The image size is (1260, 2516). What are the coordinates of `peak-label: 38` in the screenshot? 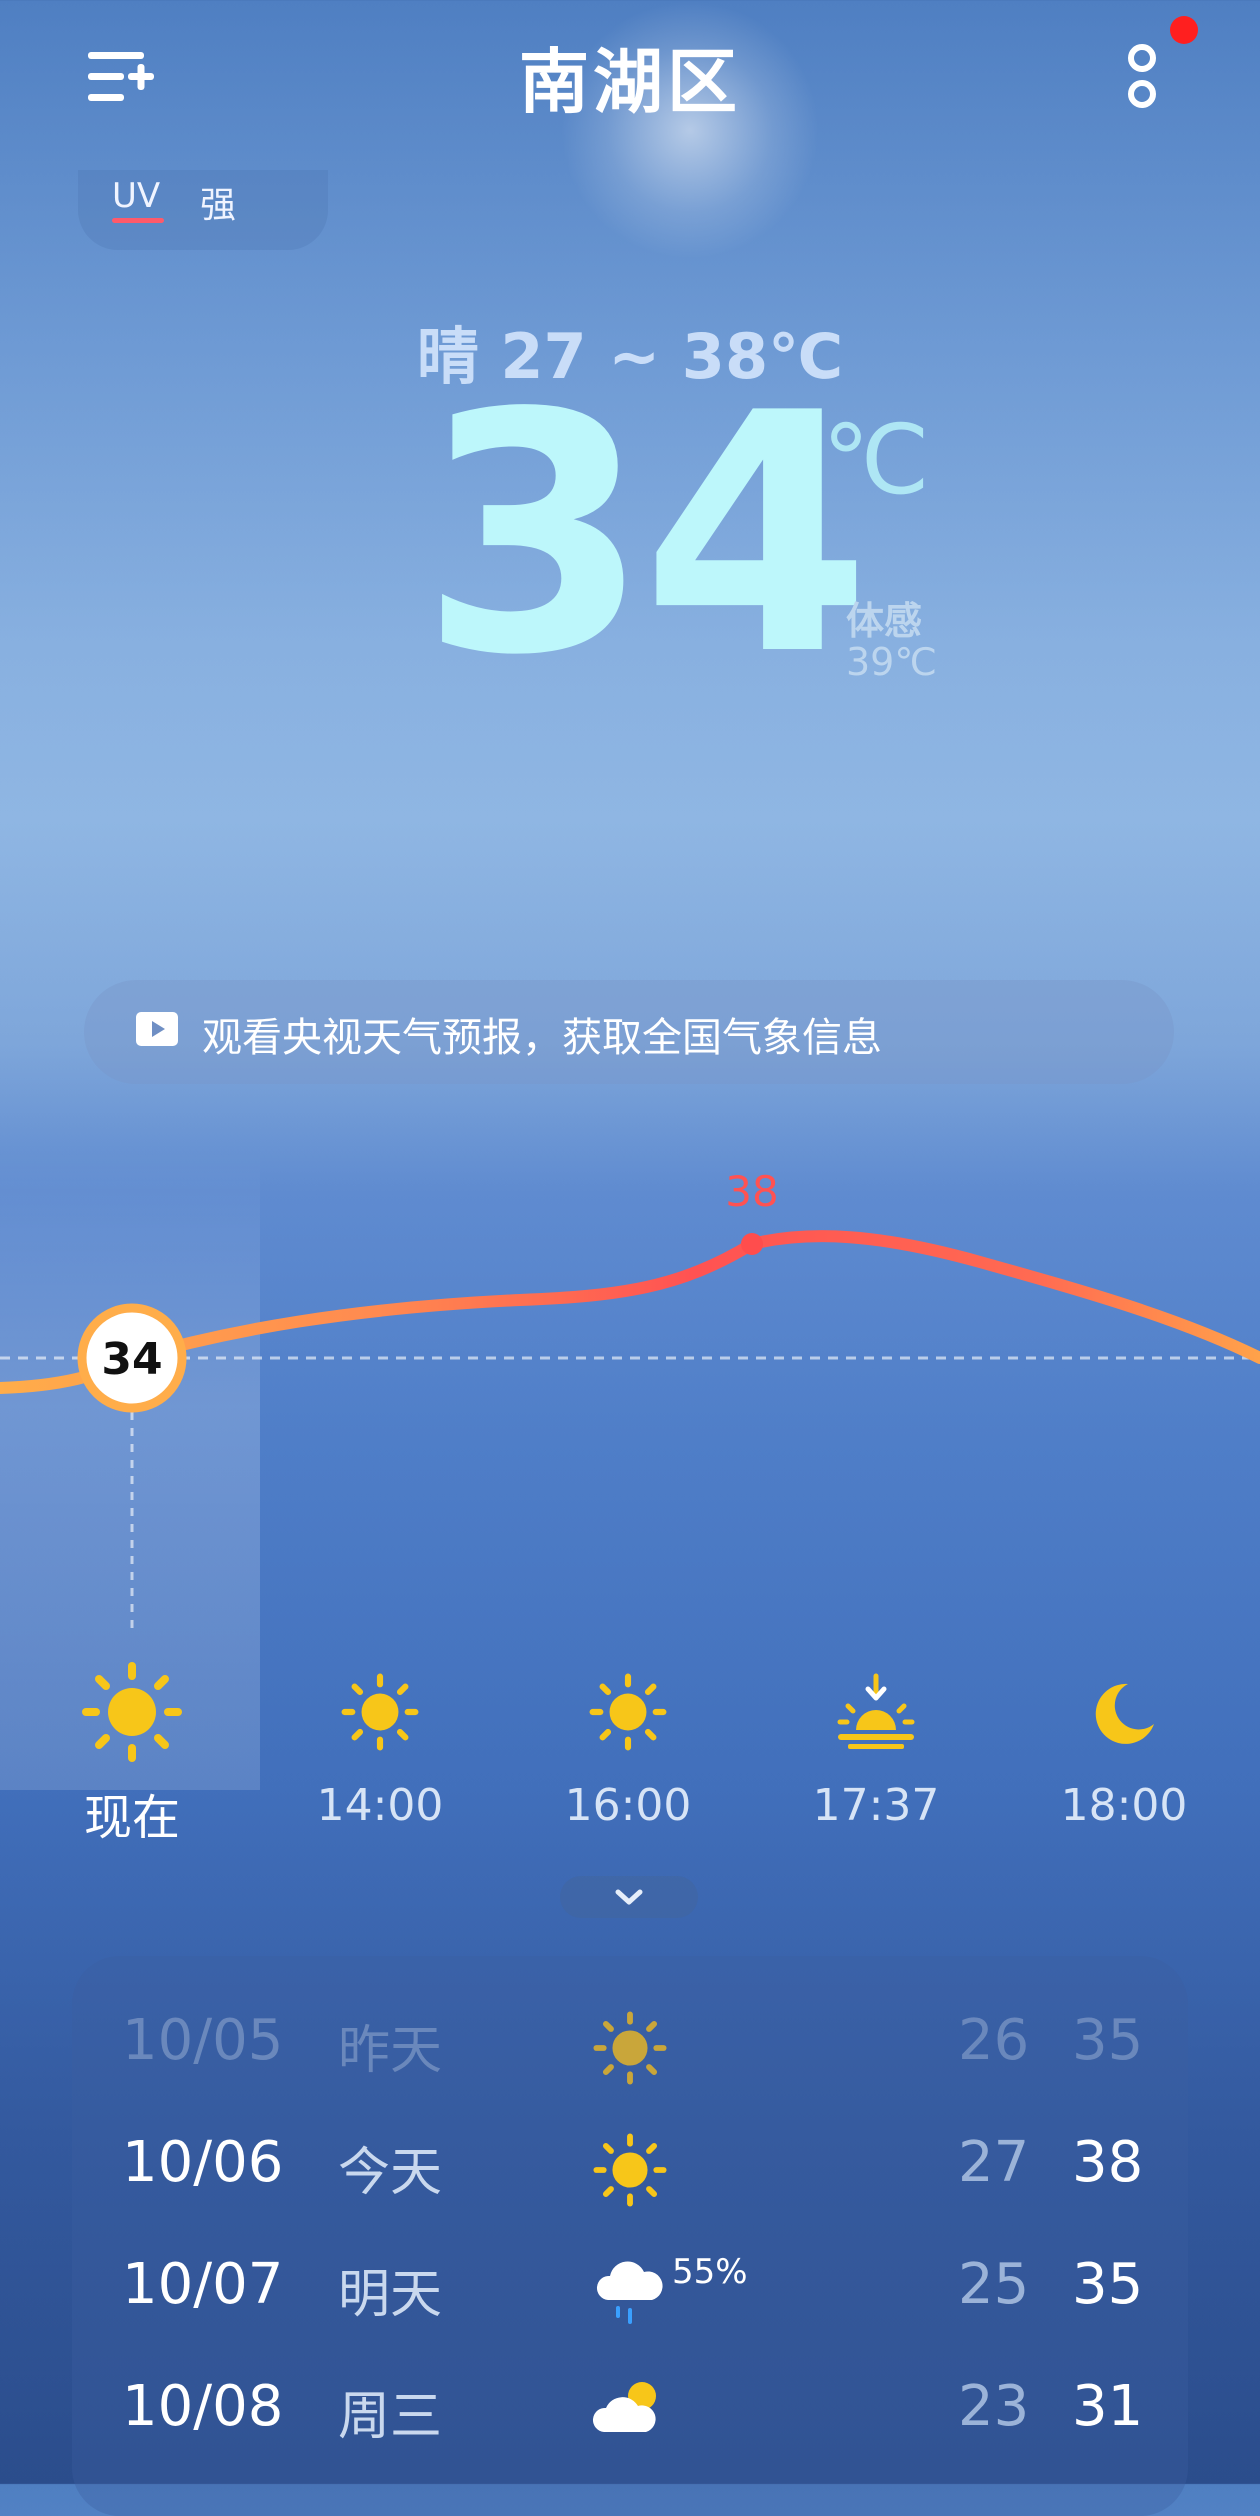 It's located at (751, 1191).